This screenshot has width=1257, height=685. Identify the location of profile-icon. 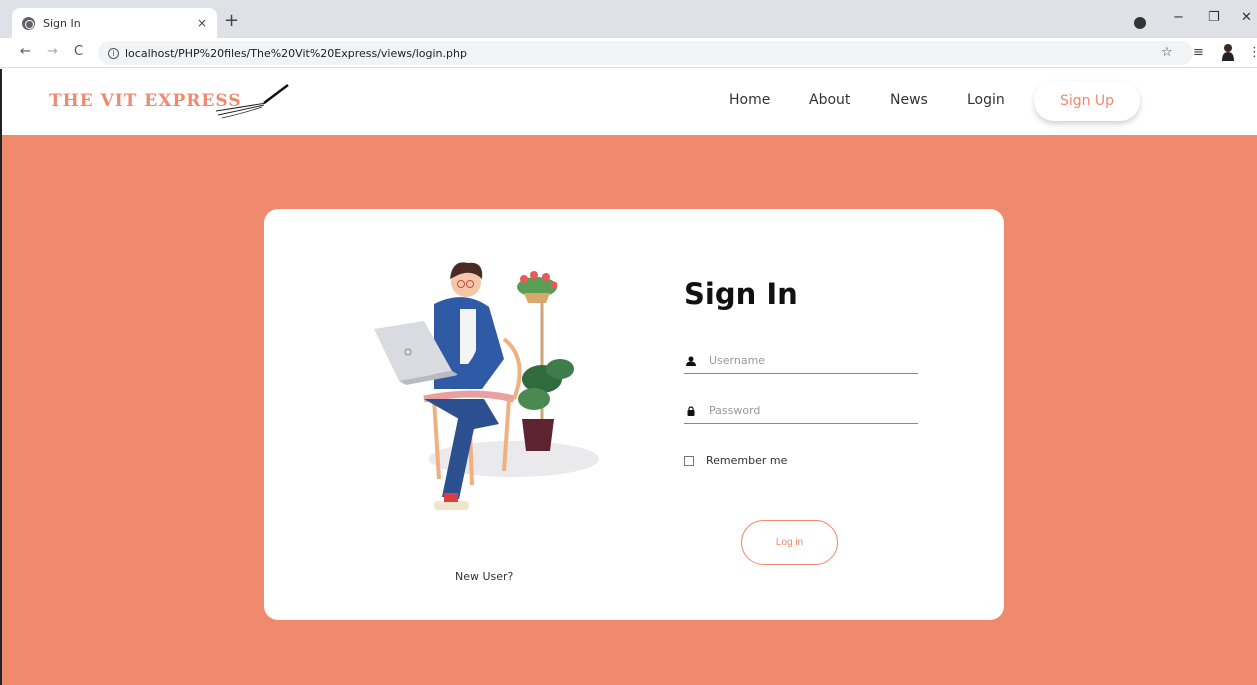
(1140, 23).